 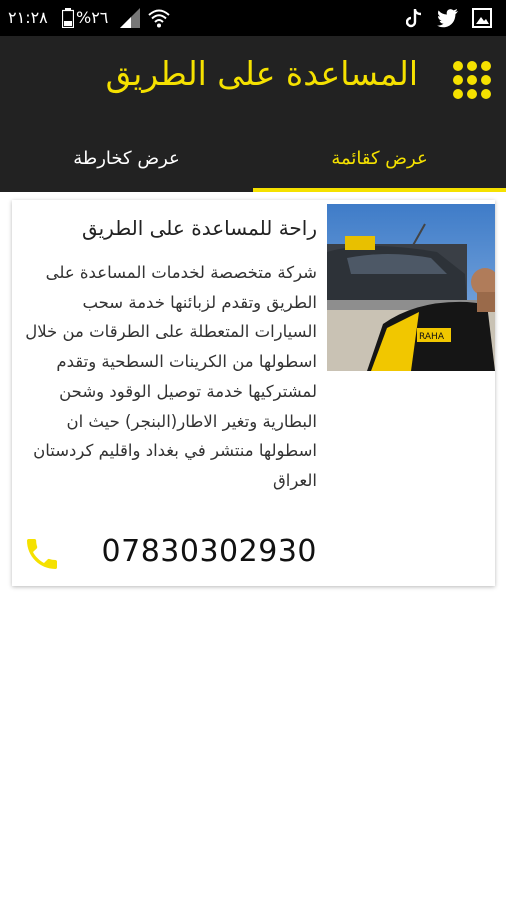 What do you see at coordinates (209, 551) in the screenshot?
I see `phone-number: 07830302930` at bounding box center [209, 551].